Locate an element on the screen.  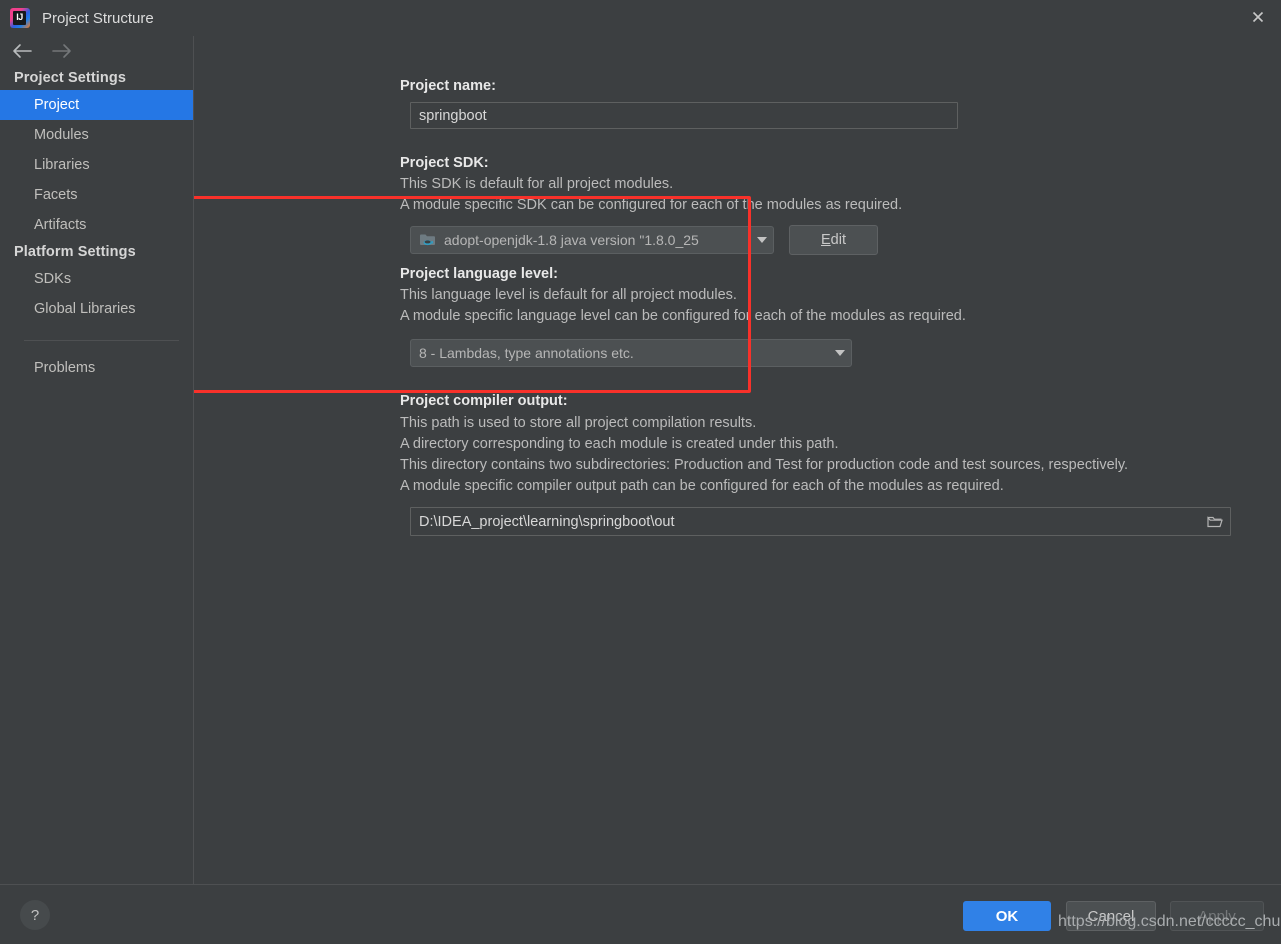
project-sdk-dropdown: adopt-openjdk-1.8 java version "1.8.0_25 is located at coordinates (592, 240).